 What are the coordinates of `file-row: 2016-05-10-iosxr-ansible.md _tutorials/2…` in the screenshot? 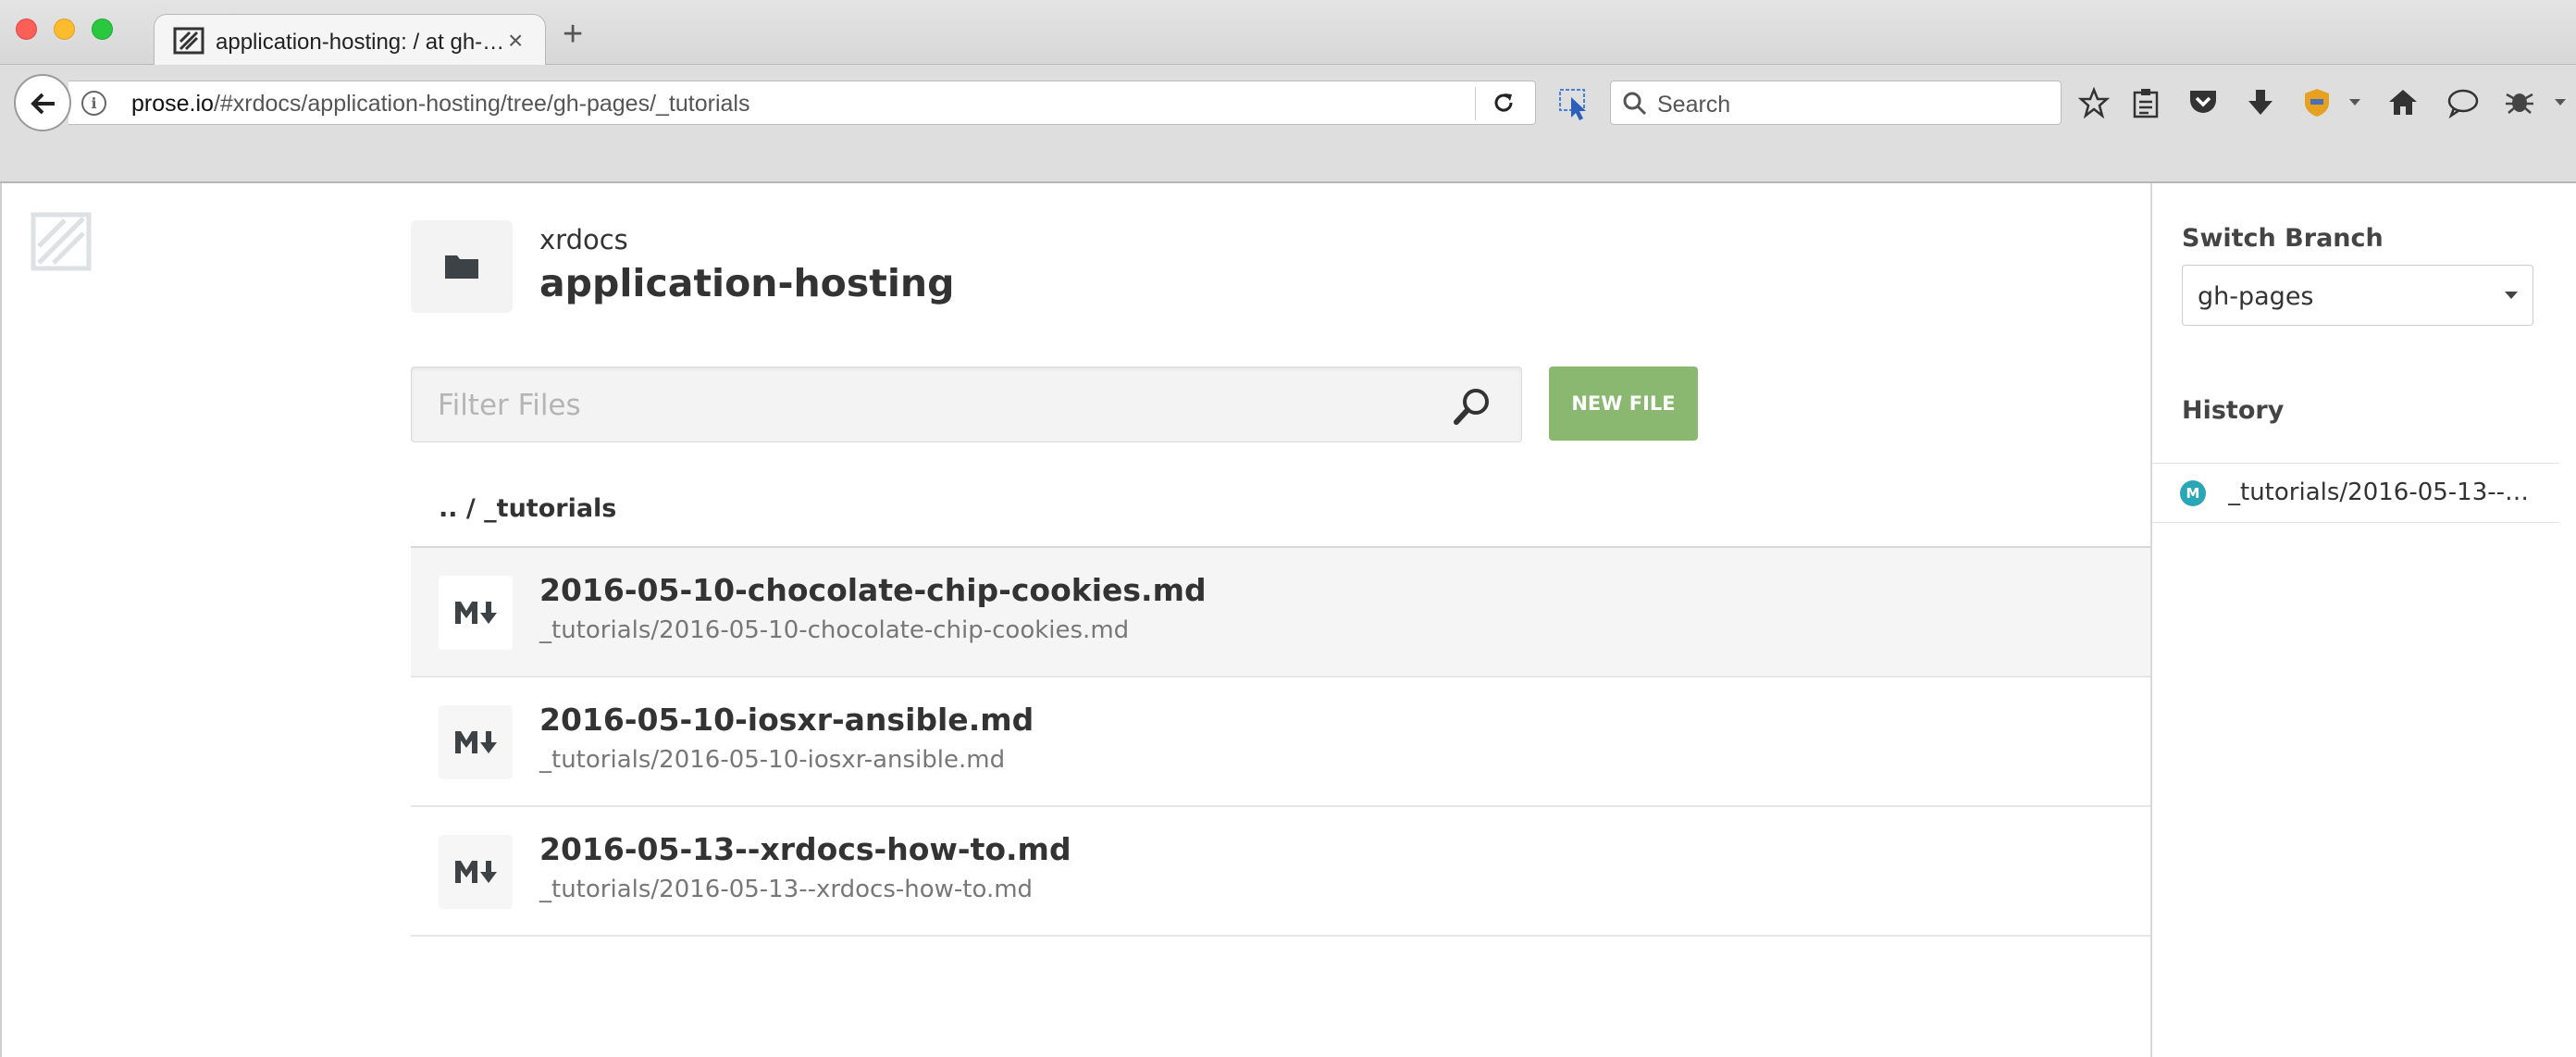 It's located at (1280, 742).